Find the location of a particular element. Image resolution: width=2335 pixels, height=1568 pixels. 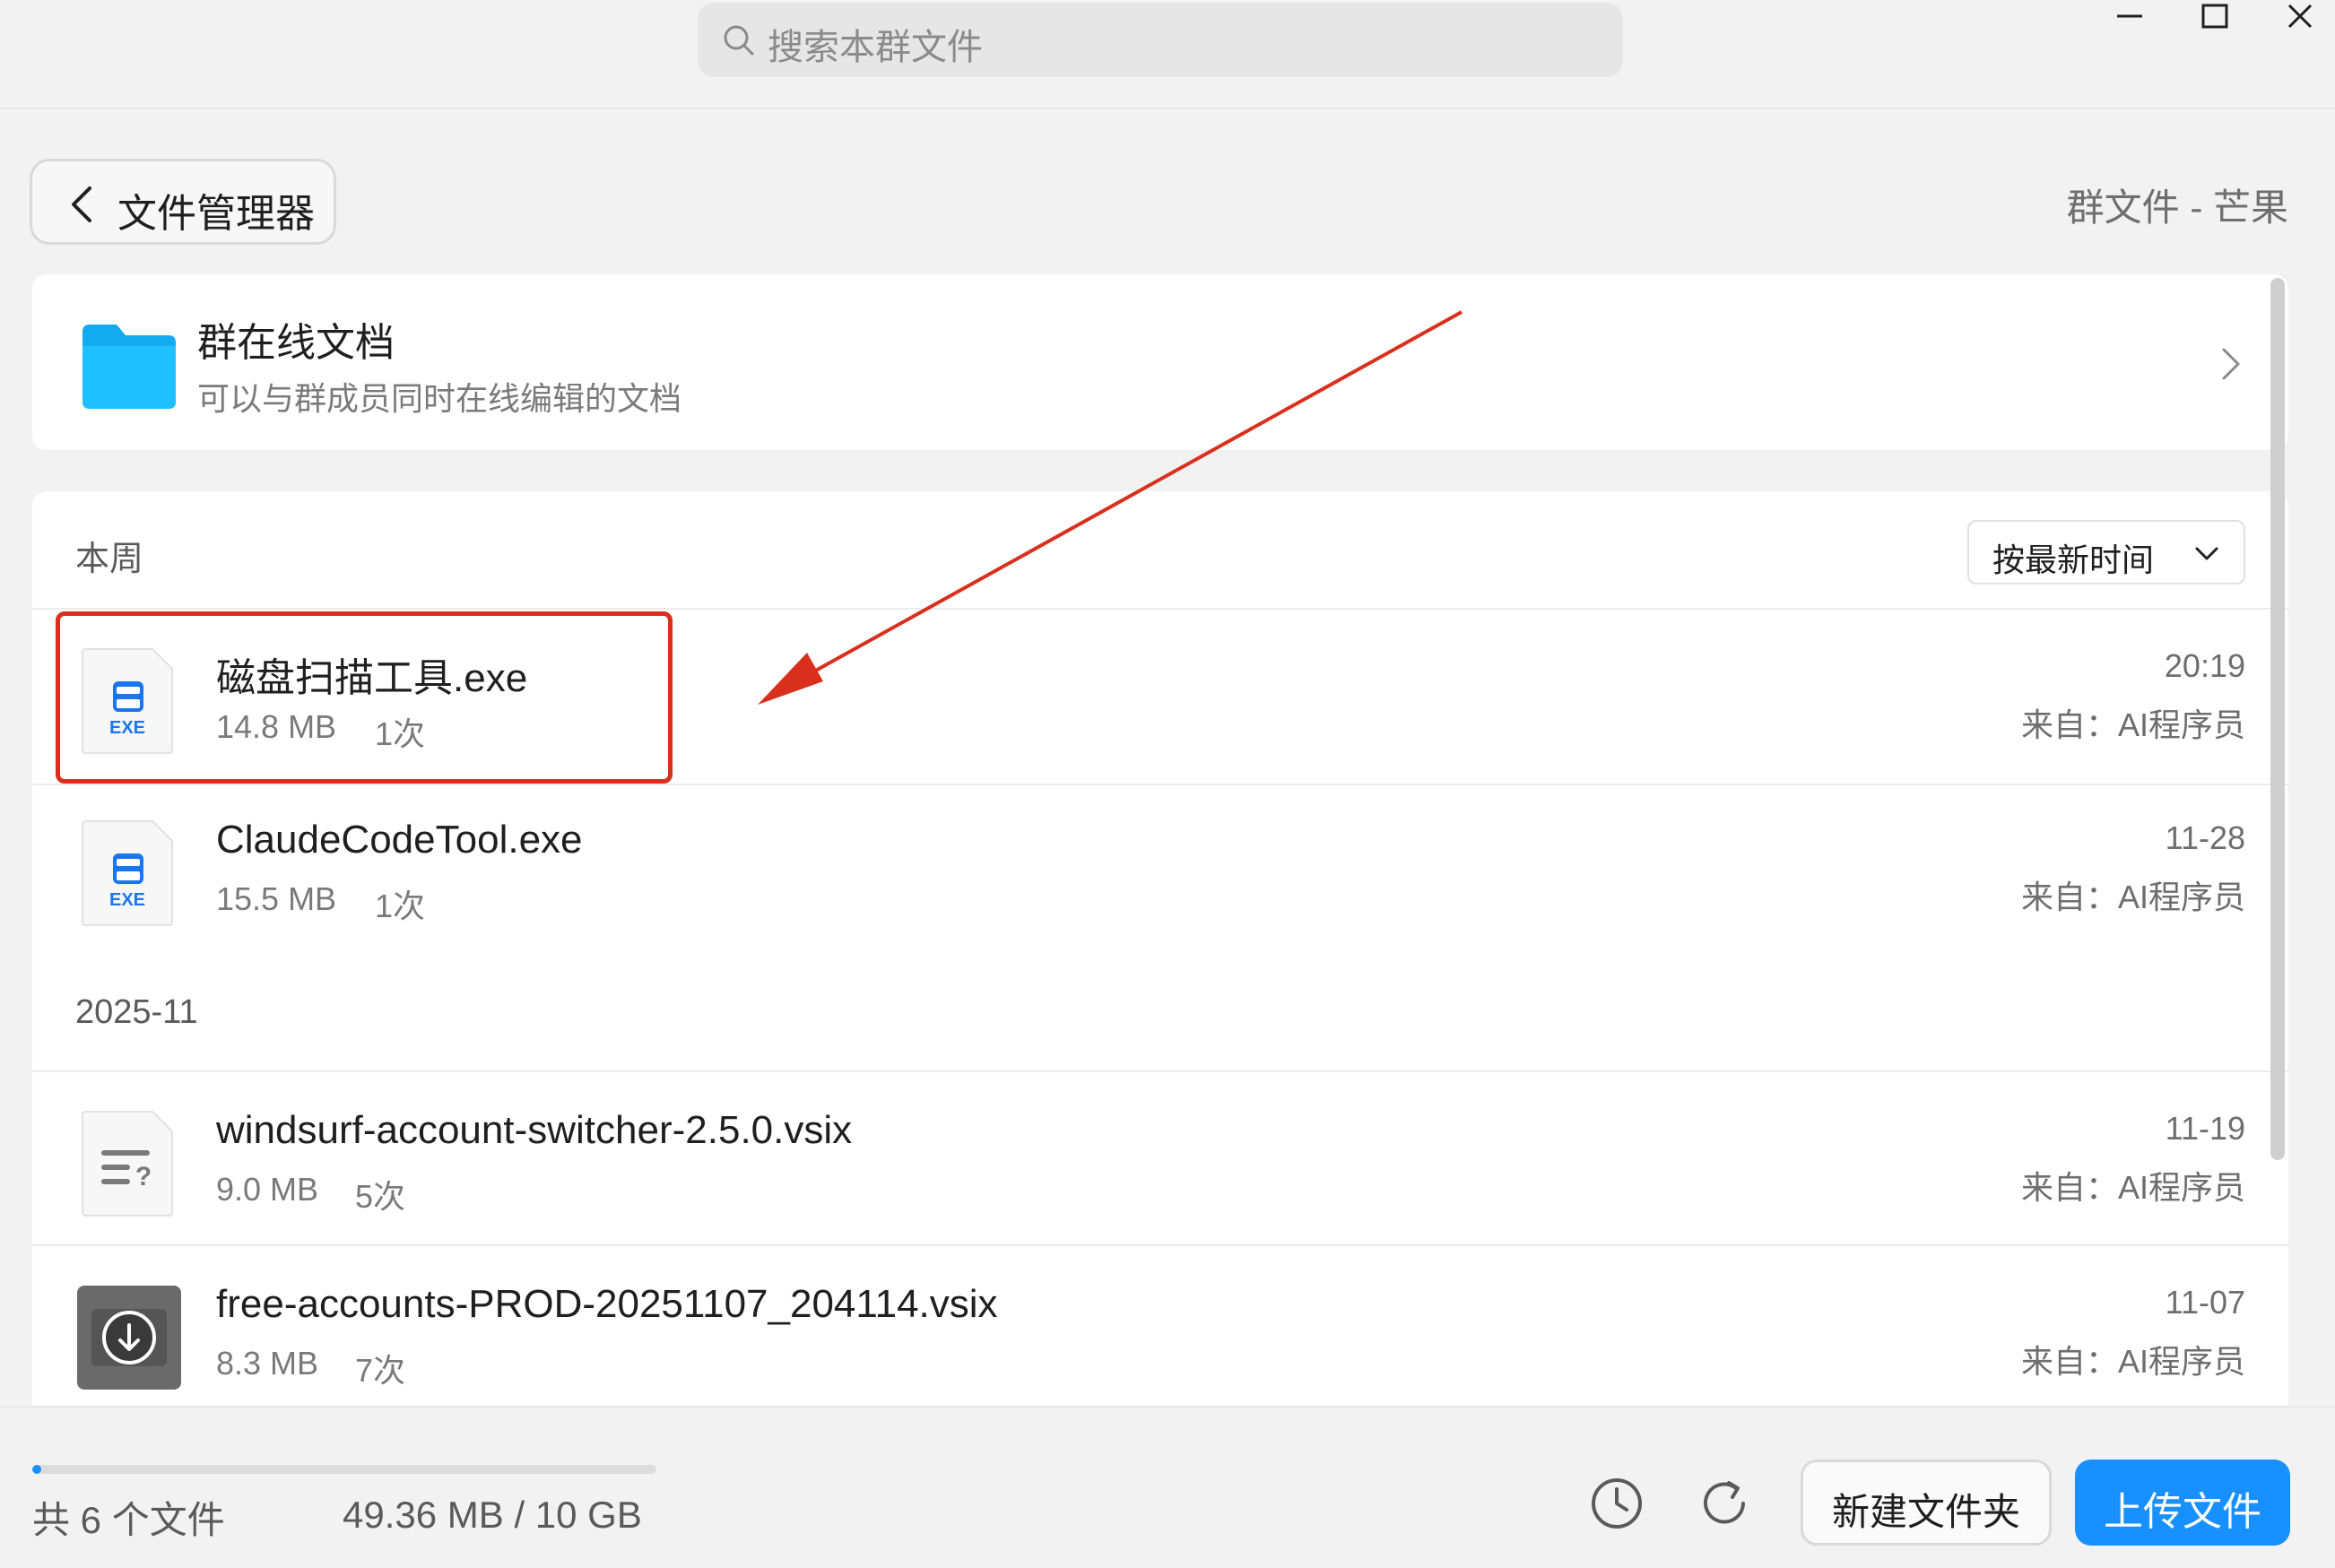

upload-label: 上传文件 is located at coordinates (2182, 1512).